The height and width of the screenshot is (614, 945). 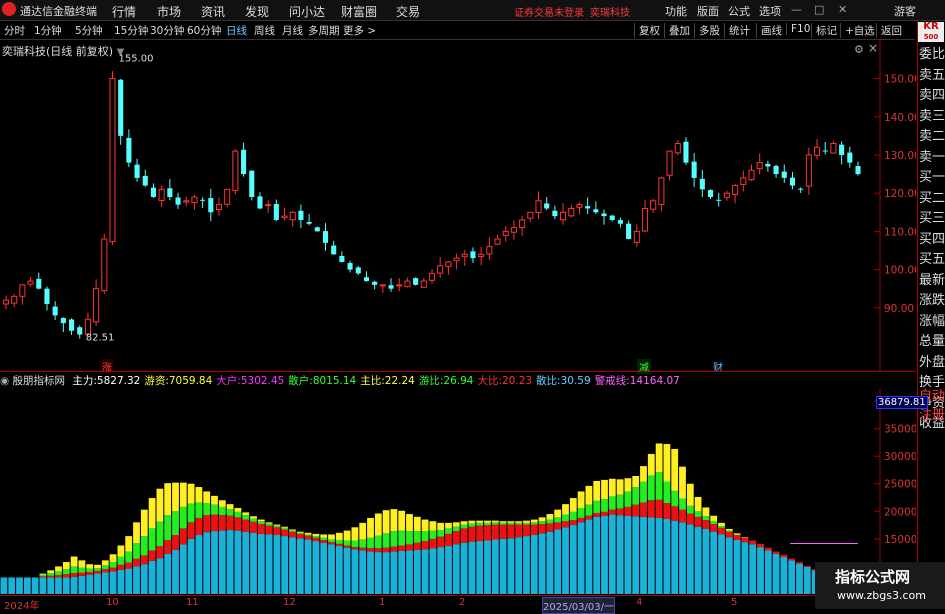 I want to click on right-panel-item: 最新, so click(x=932, y=280).